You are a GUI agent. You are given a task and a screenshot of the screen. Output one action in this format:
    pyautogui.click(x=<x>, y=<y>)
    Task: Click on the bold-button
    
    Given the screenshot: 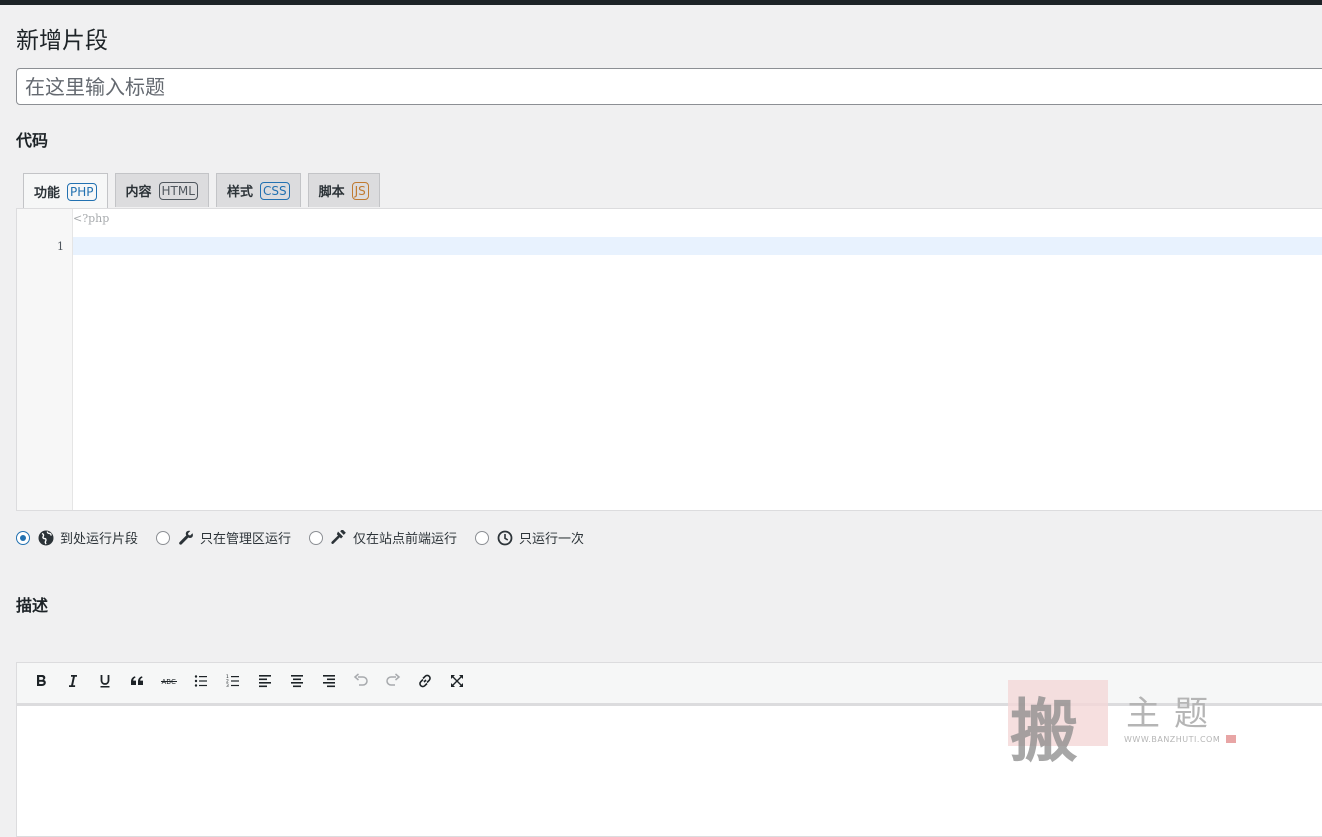 What is the action you would take?
    pyautogui.click(x=41, y=683)
    